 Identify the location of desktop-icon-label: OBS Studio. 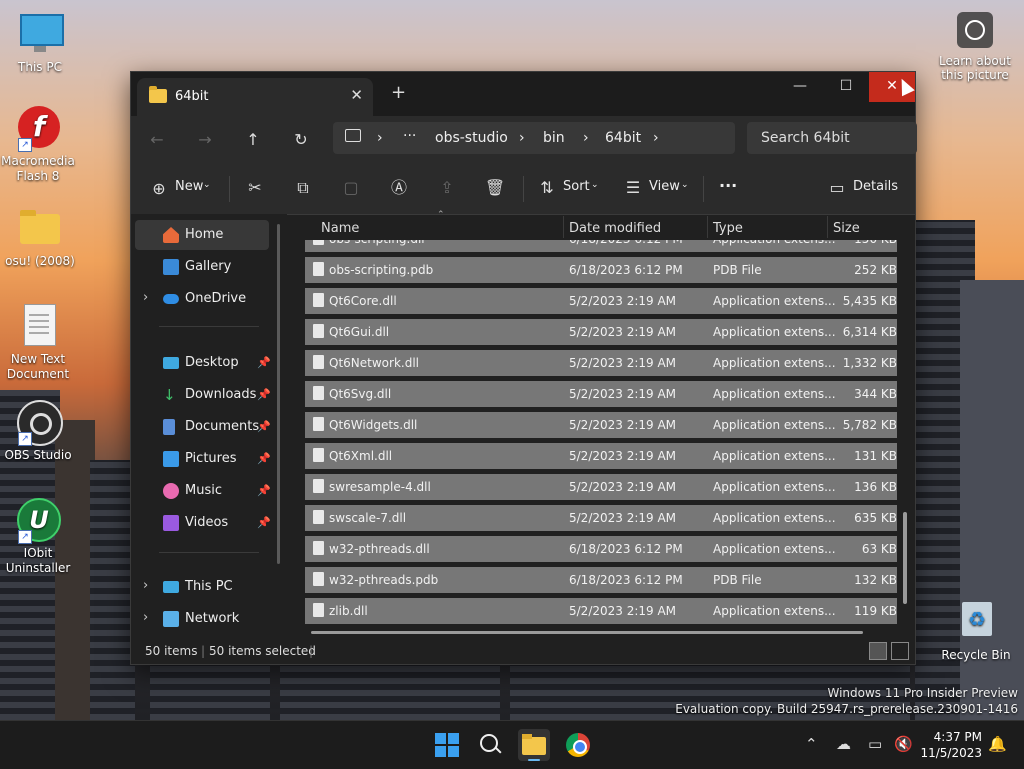
(38, 455).